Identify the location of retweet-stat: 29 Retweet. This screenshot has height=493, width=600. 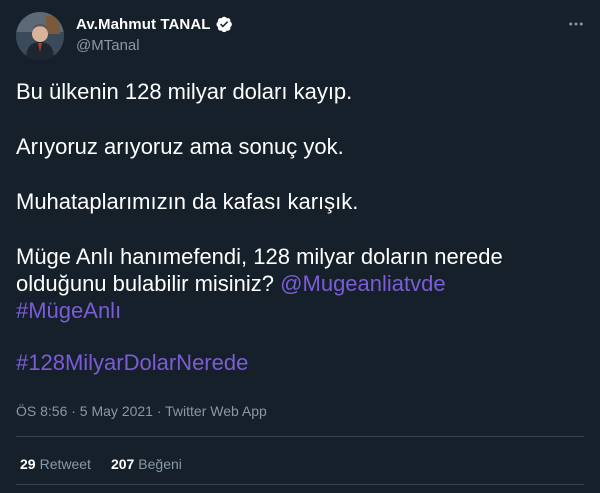
(55, 464).